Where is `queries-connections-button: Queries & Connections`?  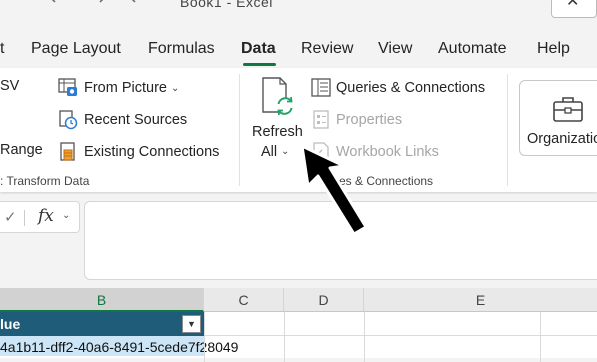 queries-connections-button: Queries & Connections is located at coordinates (398, 88).